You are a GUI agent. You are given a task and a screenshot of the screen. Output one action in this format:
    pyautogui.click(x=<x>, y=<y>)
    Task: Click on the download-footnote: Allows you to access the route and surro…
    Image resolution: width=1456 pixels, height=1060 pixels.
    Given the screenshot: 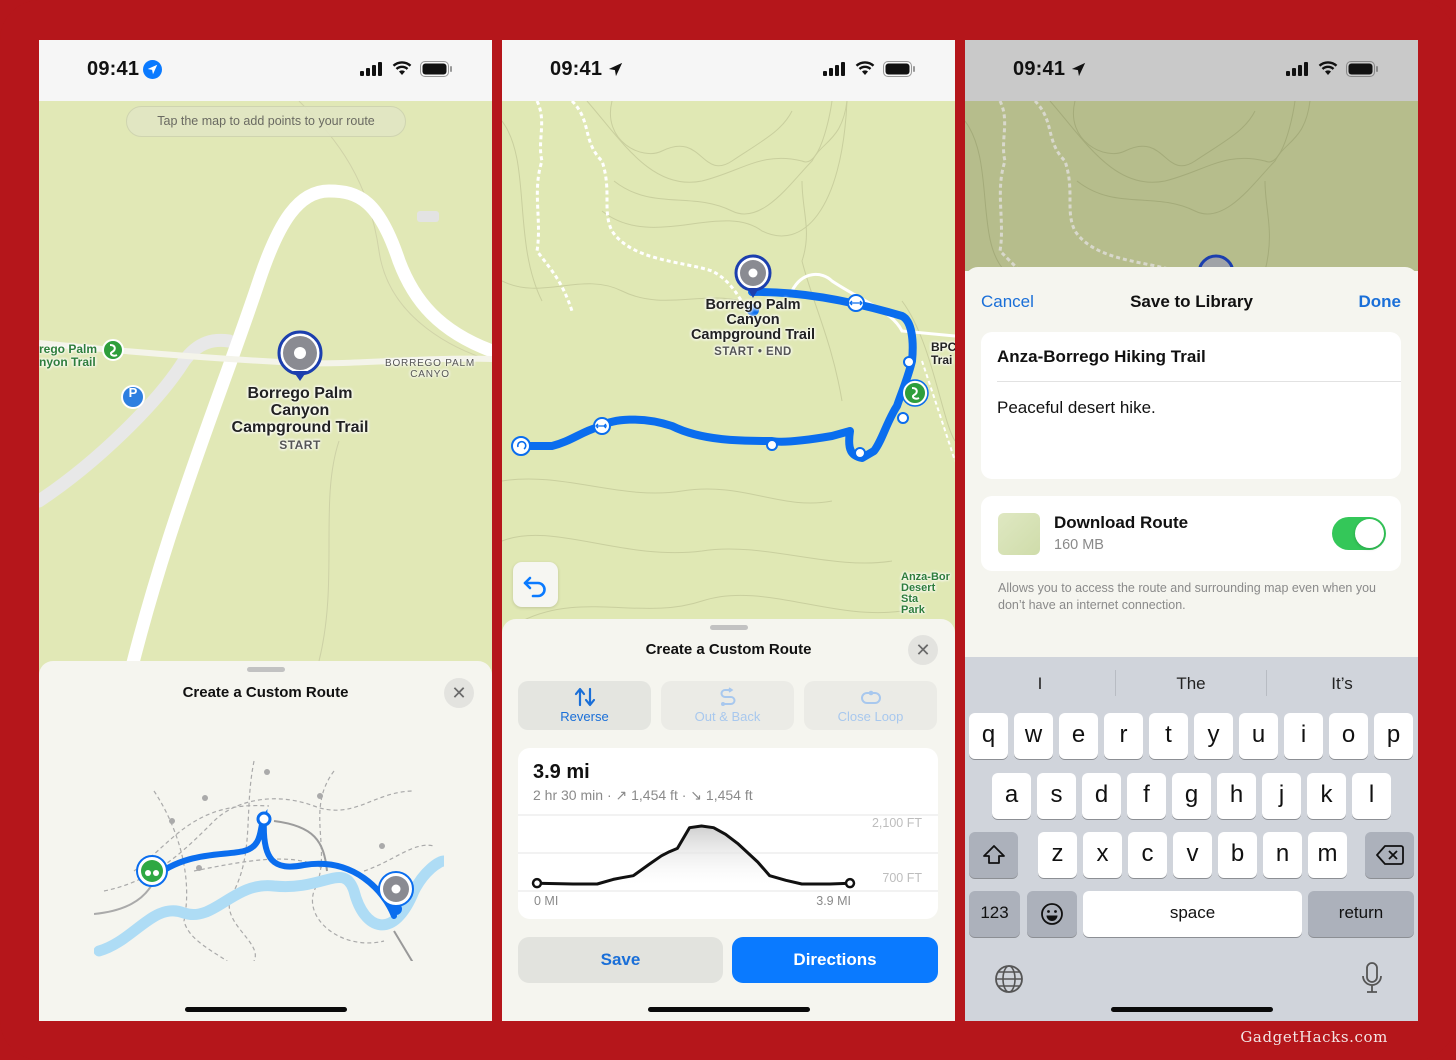 What is the action you would take?
    pyautogui.click(x=1187, y=596)
    